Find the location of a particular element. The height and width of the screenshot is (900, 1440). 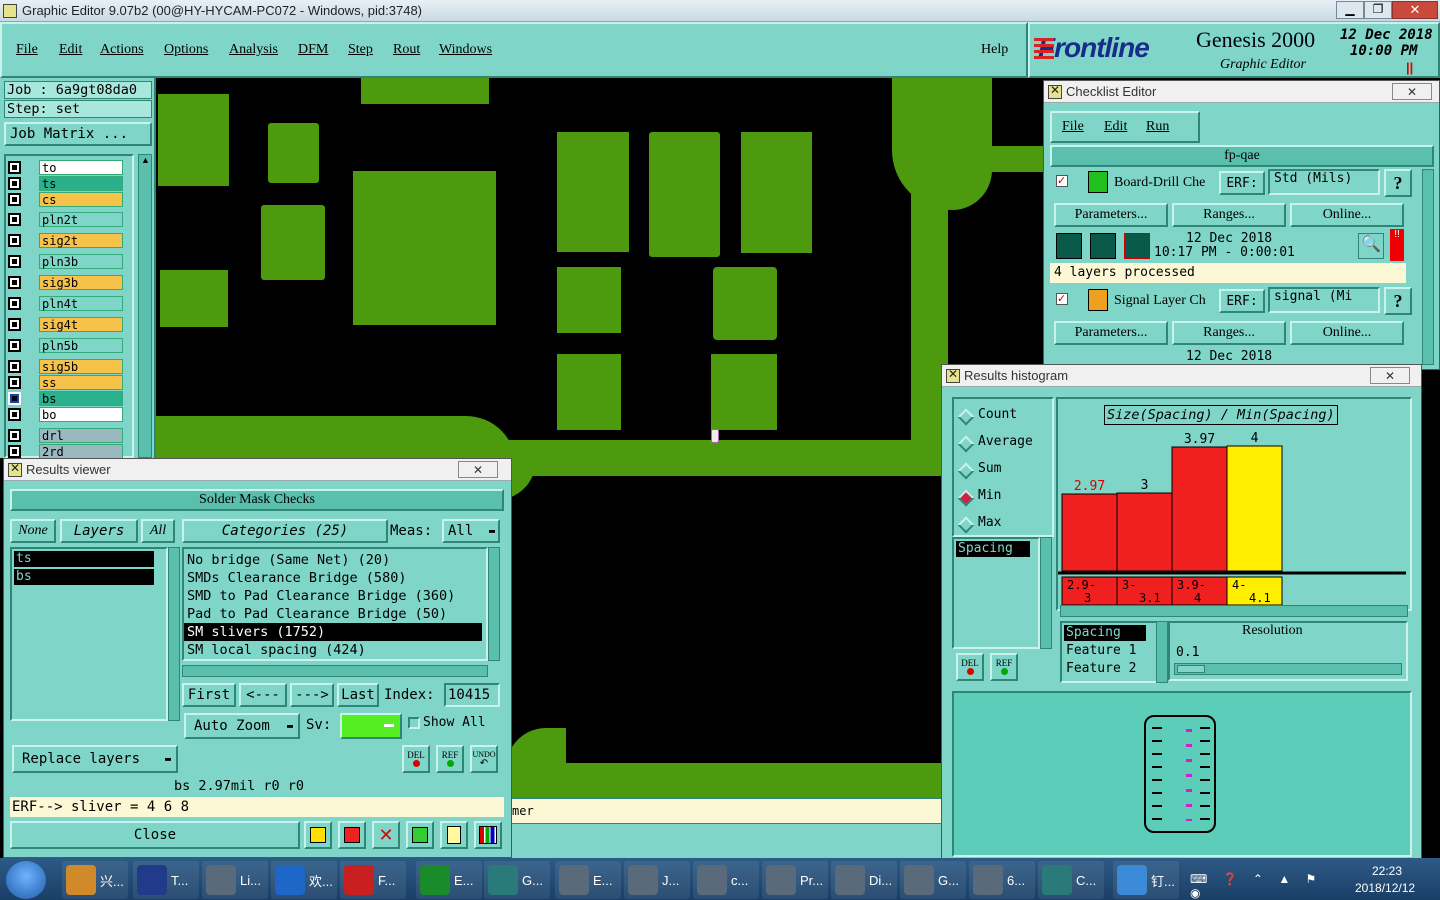

maximize-button: ❐ is located at coordinates (1378, 10).